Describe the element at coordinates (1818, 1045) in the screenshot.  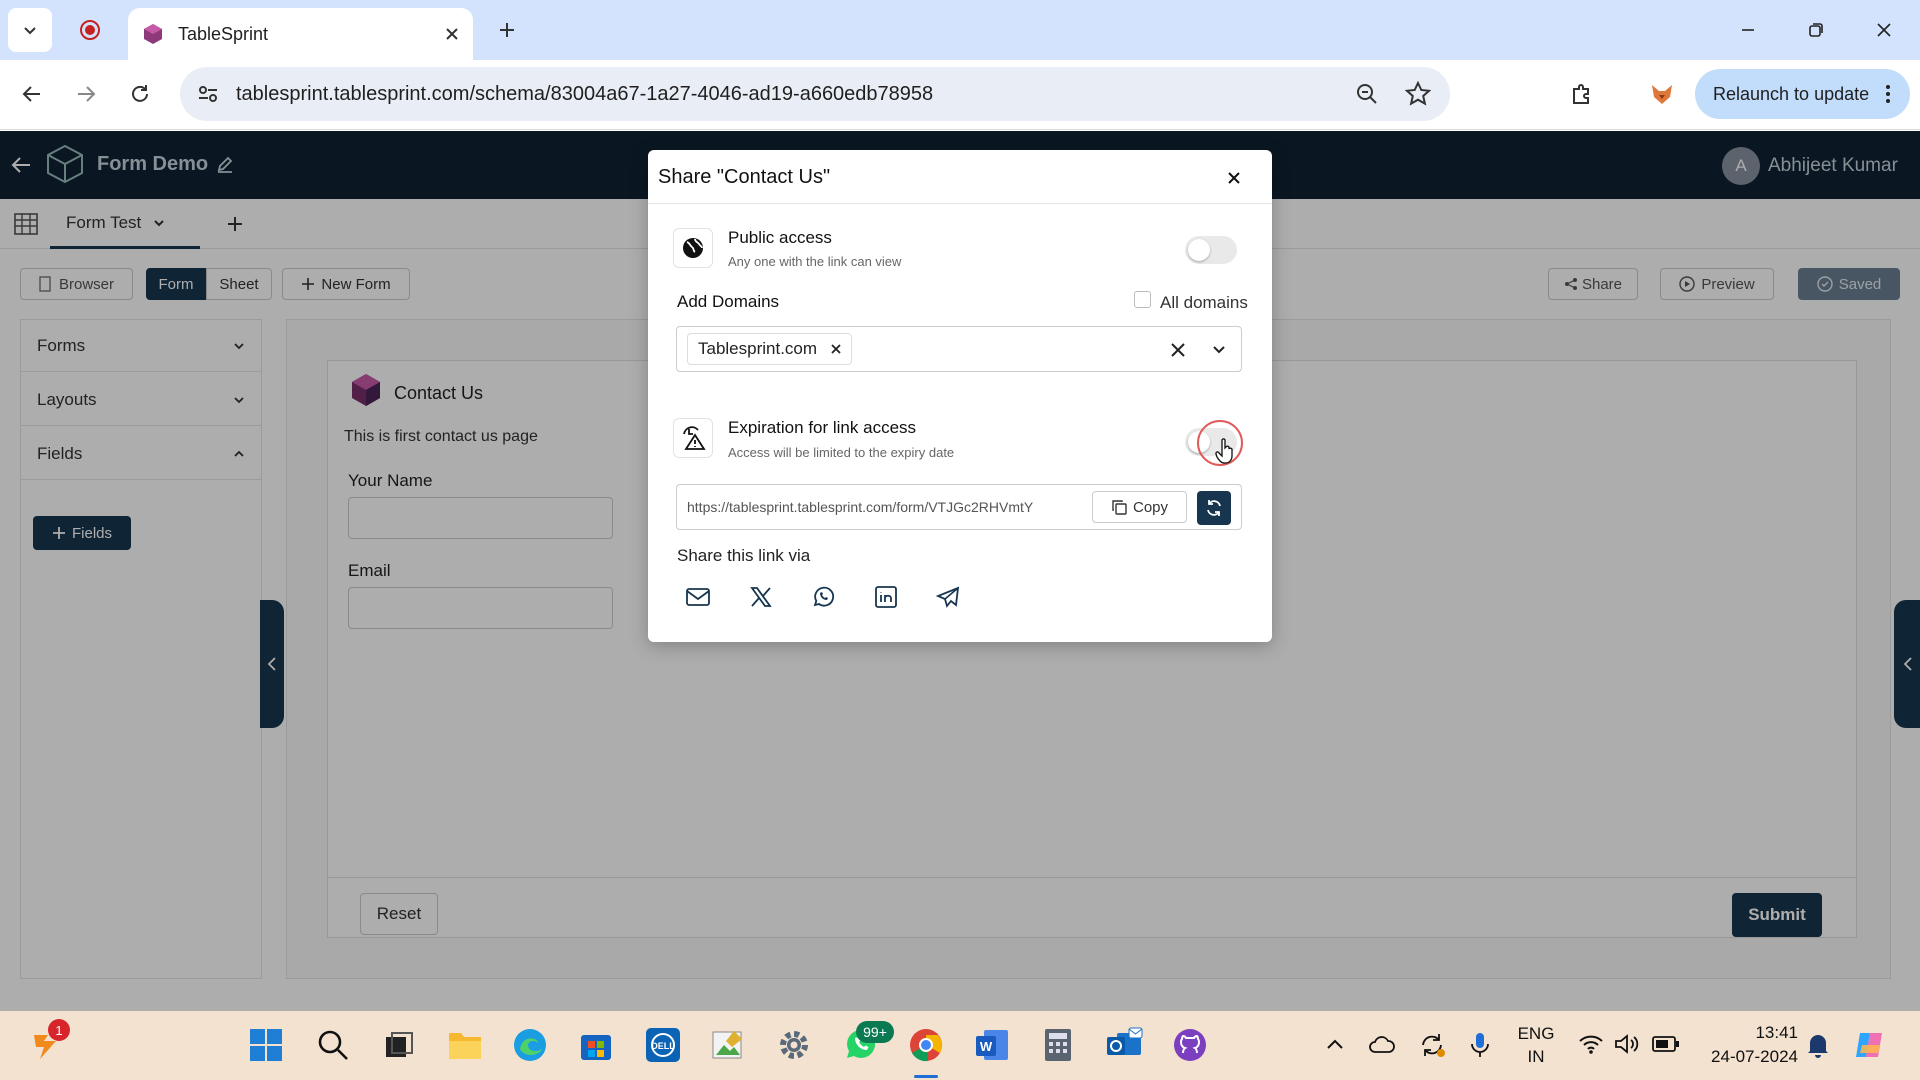
I see `bell-icon` at that location.